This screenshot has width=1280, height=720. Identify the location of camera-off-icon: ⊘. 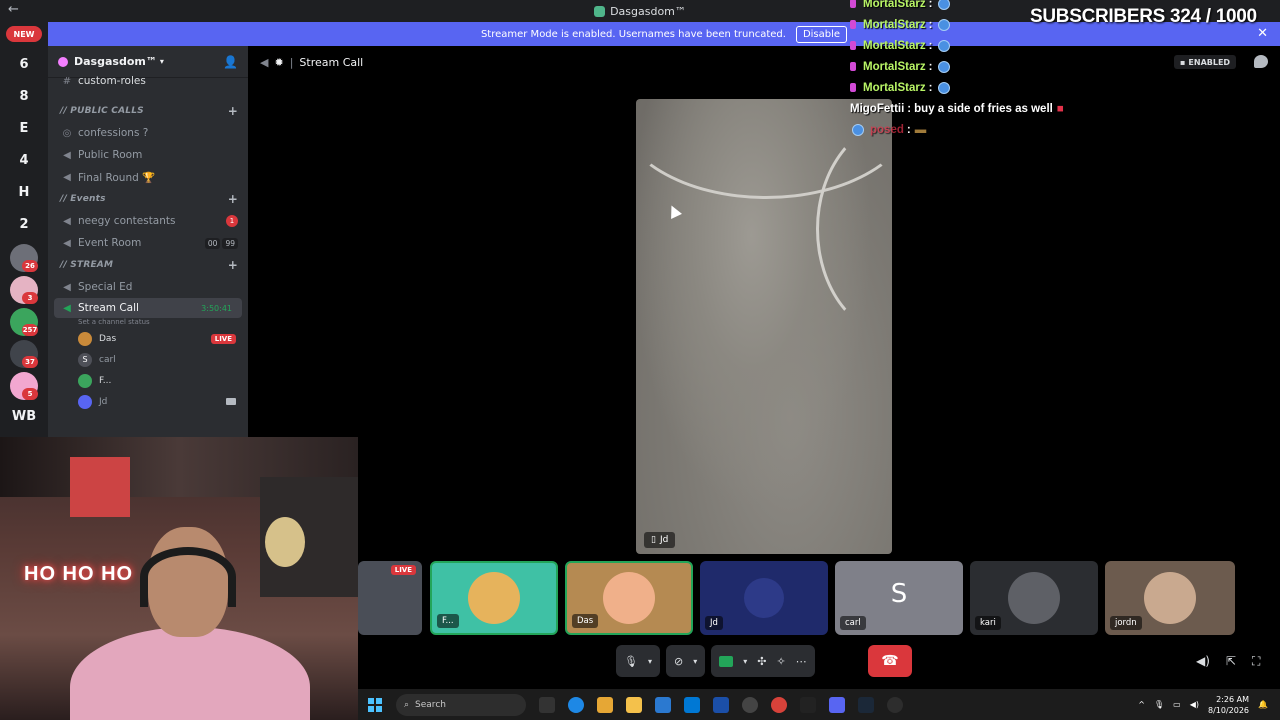
(678, 661).